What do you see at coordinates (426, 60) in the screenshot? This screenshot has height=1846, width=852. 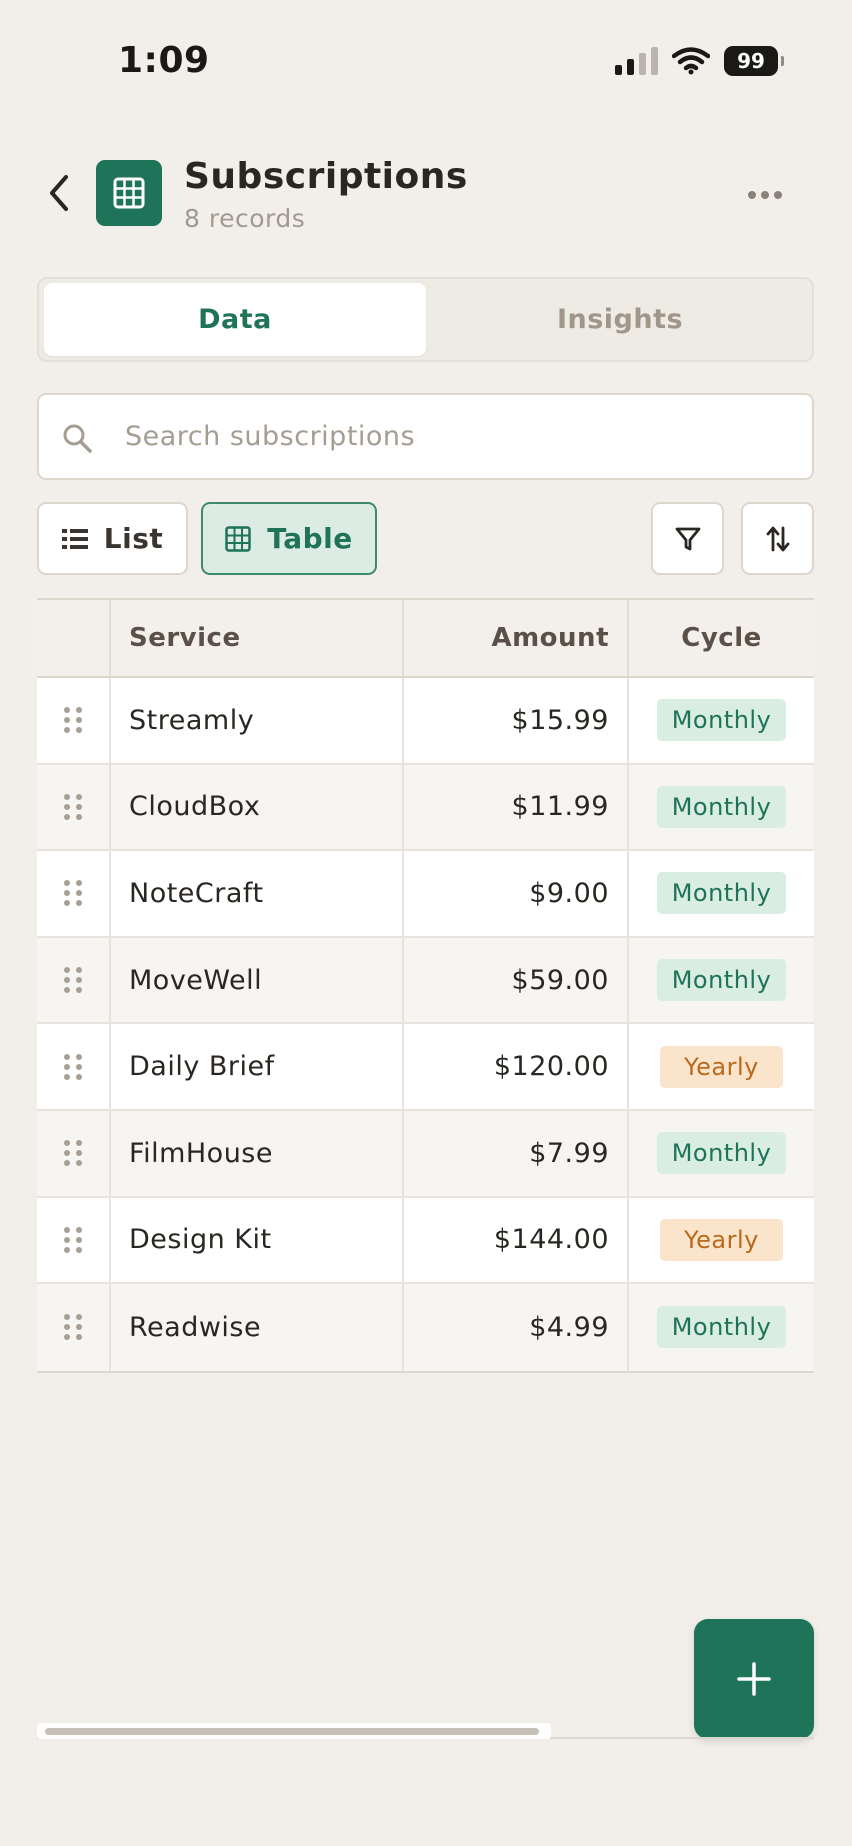 I see `status-bar: 1:09 99` at bounding box center [426, 60].